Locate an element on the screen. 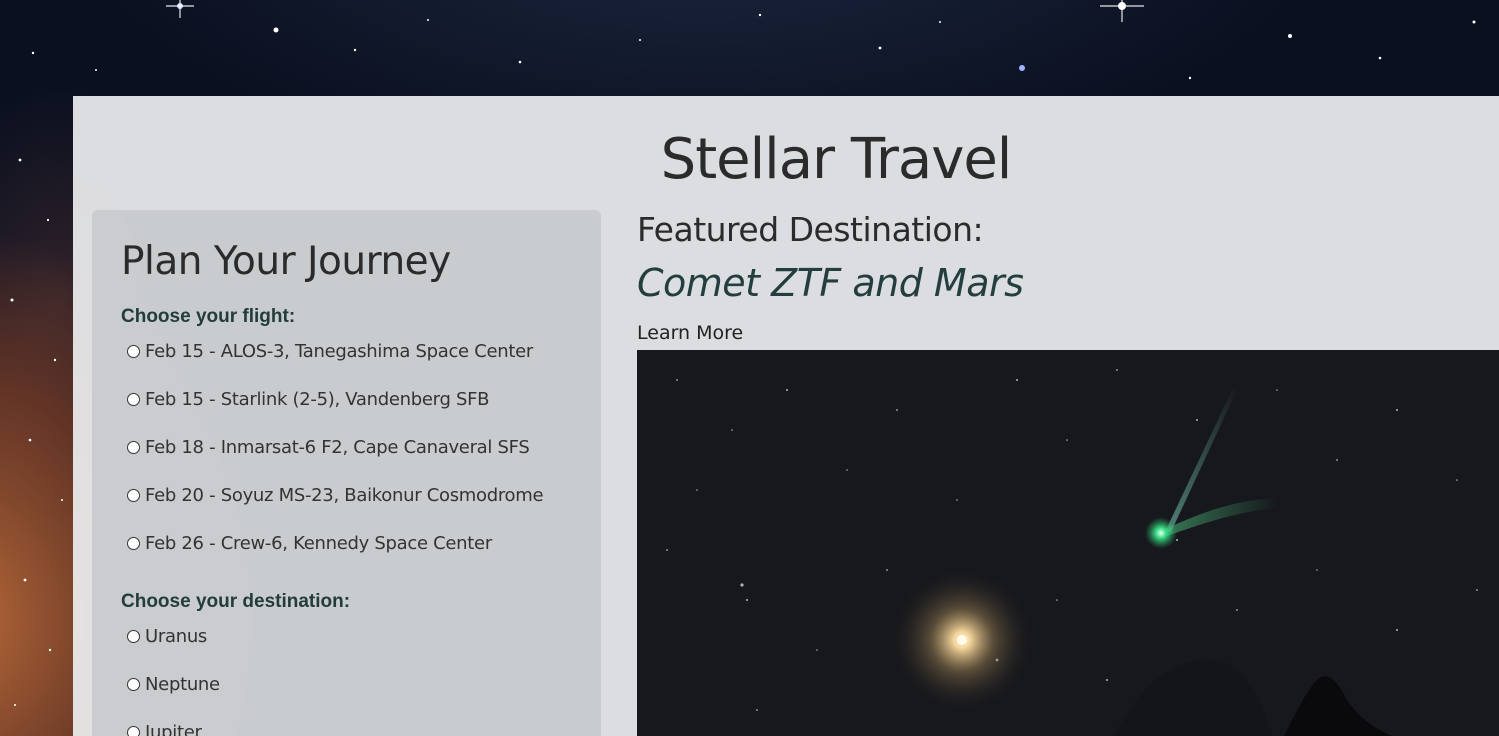 The image size is (1499, 736). destination-option: Uranus is located at coordinates (167, 636).